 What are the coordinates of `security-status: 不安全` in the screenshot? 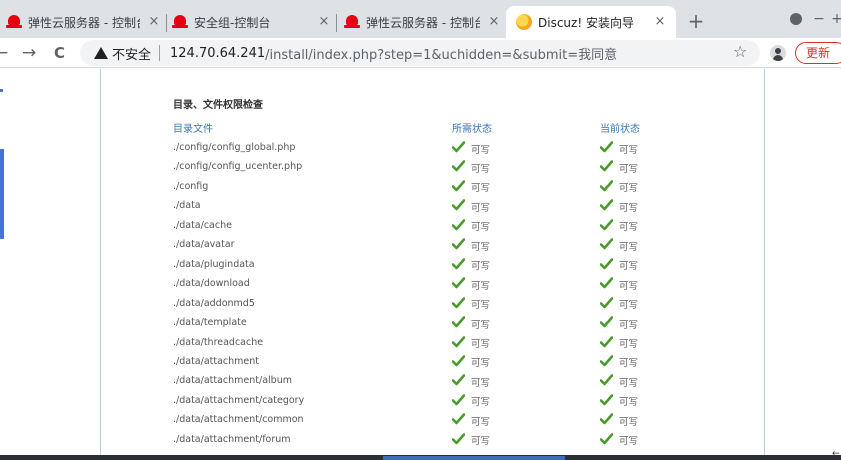 It's located at (131, 53).